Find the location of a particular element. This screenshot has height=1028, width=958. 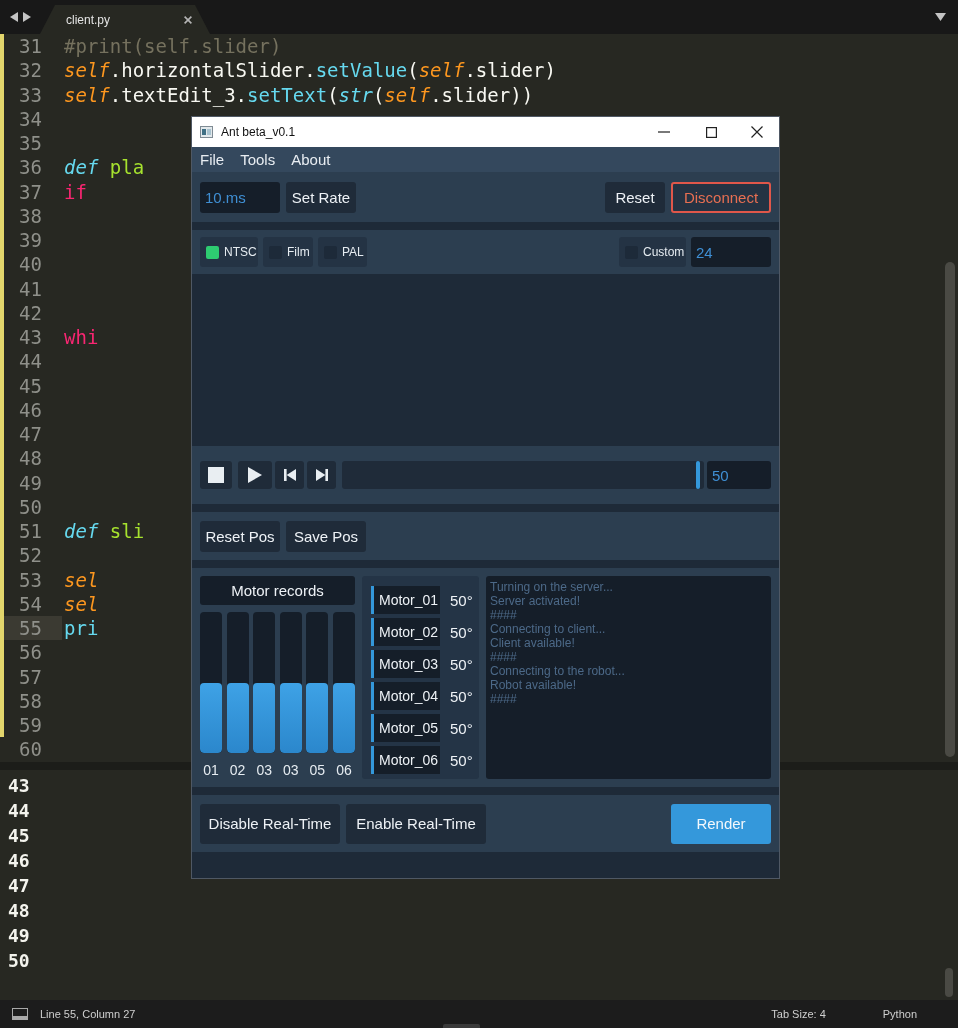

line-number: 45 is located at coordinates (30, 385).